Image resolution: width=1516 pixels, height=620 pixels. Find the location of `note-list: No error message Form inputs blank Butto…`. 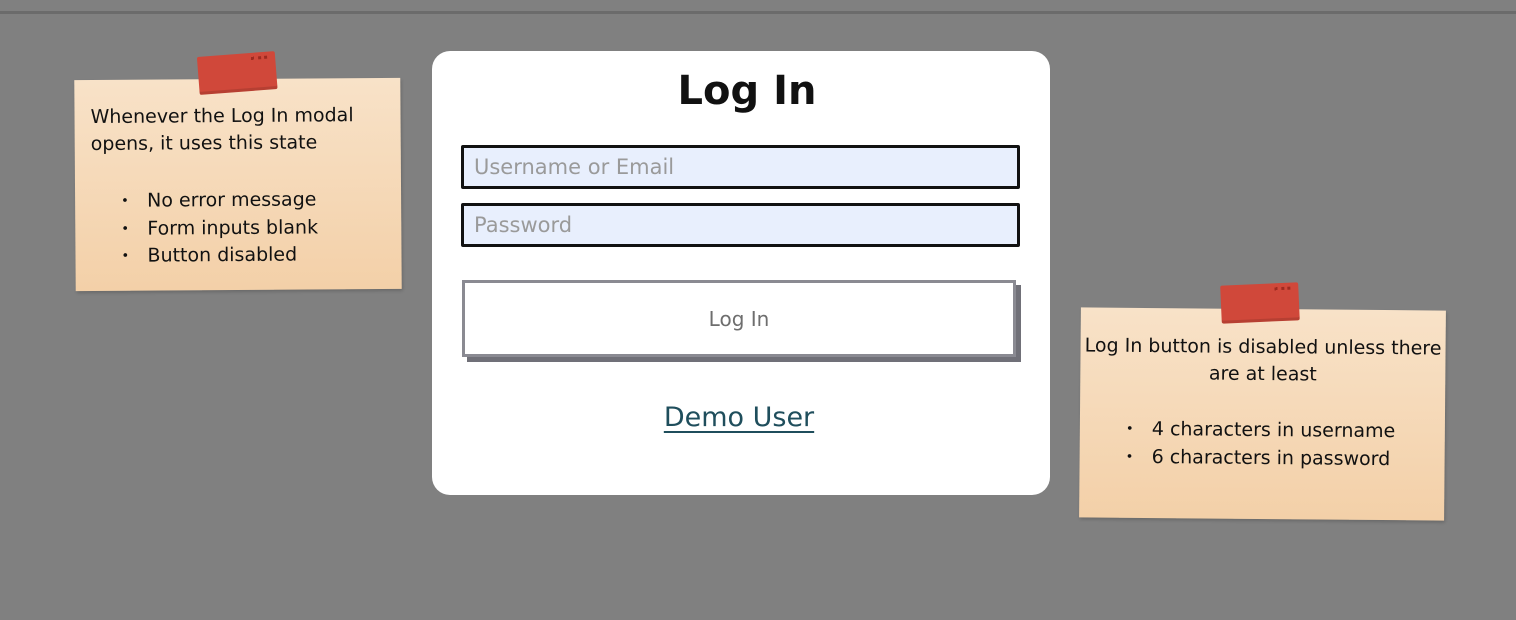

note-list: No error message Form inputs blank Butto… is located at coordinates (216, 228).